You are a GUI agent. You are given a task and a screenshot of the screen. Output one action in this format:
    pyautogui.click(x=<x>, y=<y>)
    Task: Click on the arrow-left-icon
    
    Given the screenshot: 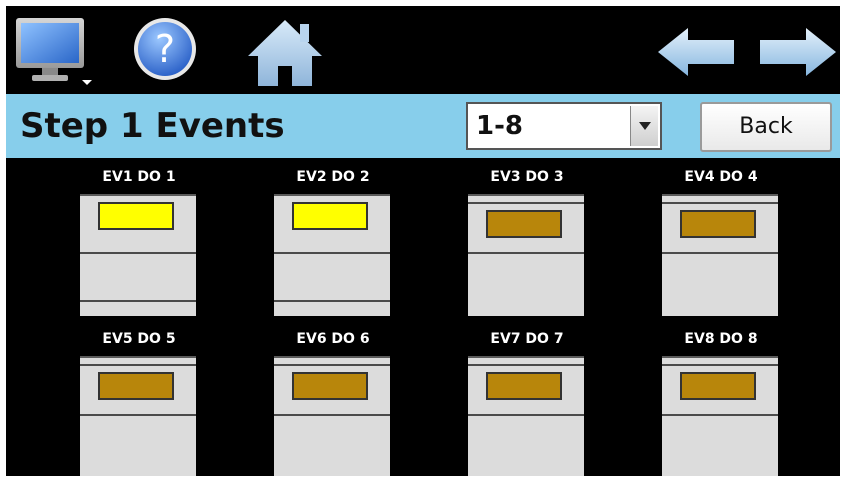 What is the action you would take?
    pyautogui.click(x=696, y=52)
    